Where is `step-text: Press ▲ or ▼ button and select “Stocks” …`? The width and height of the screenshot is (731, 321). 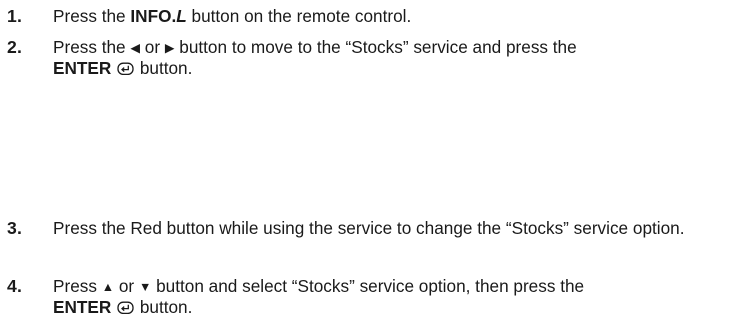
step-text: Press ▲ or ▼ button and select “Stocks” … is located at coordinates (391, 298).